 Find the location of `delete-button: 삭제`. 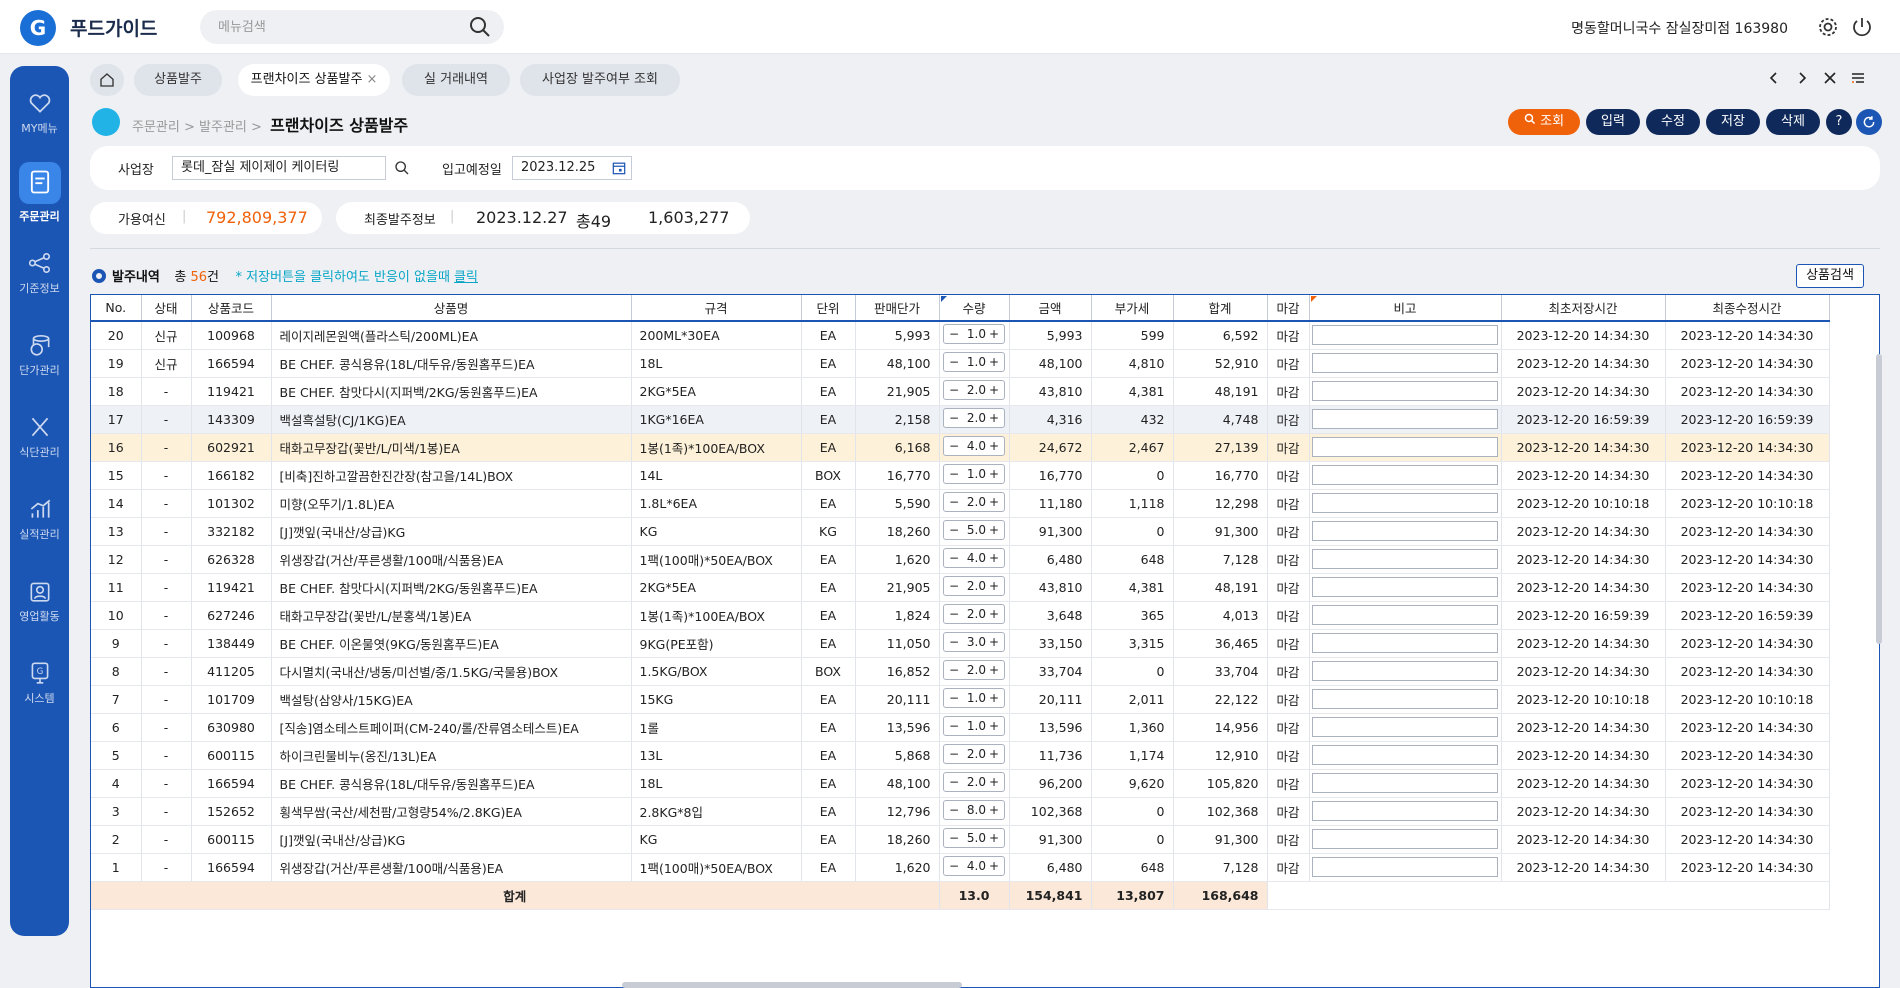

delete-button: 삭제 is located at coordinates (1793, 122).